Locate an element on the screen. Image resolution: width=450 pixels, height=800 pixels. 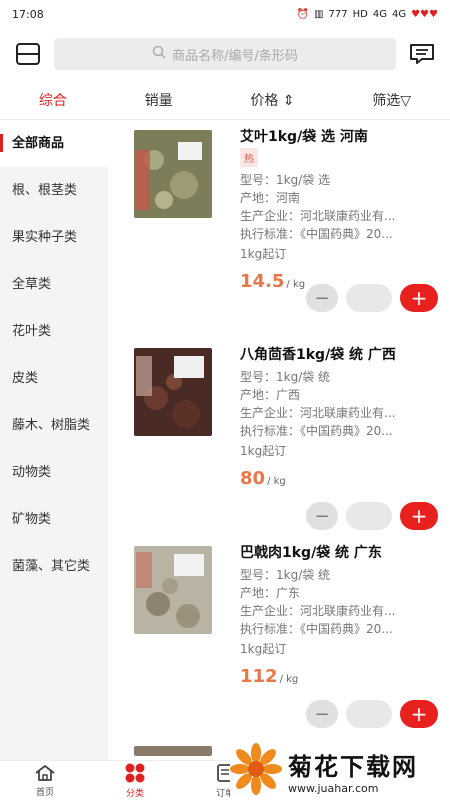
sort-tab-price: 价格 ⇕ is located at coordinates (272, 100).